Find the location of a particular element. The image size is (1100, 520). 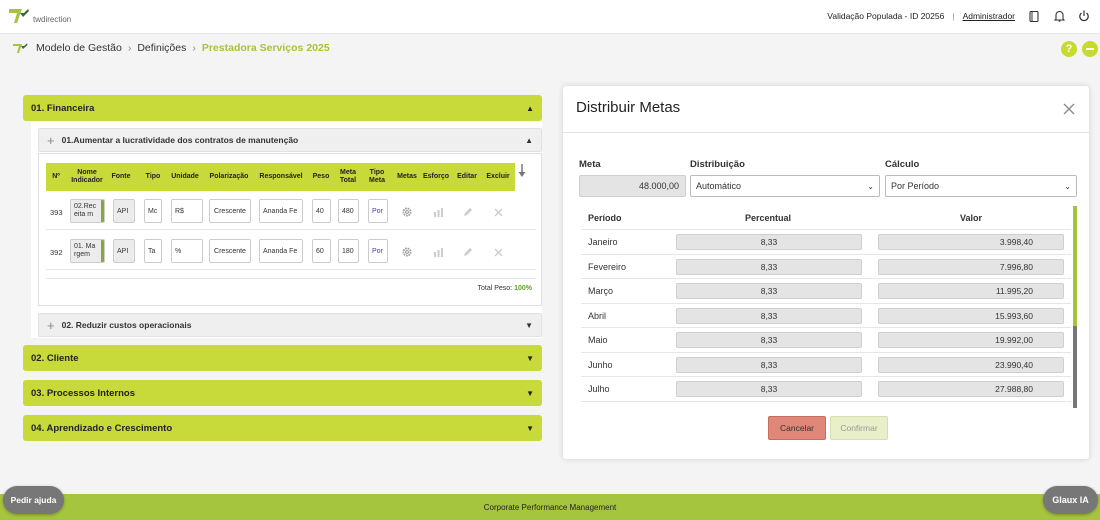

scrollbar is located at coordinates (1075, 307).